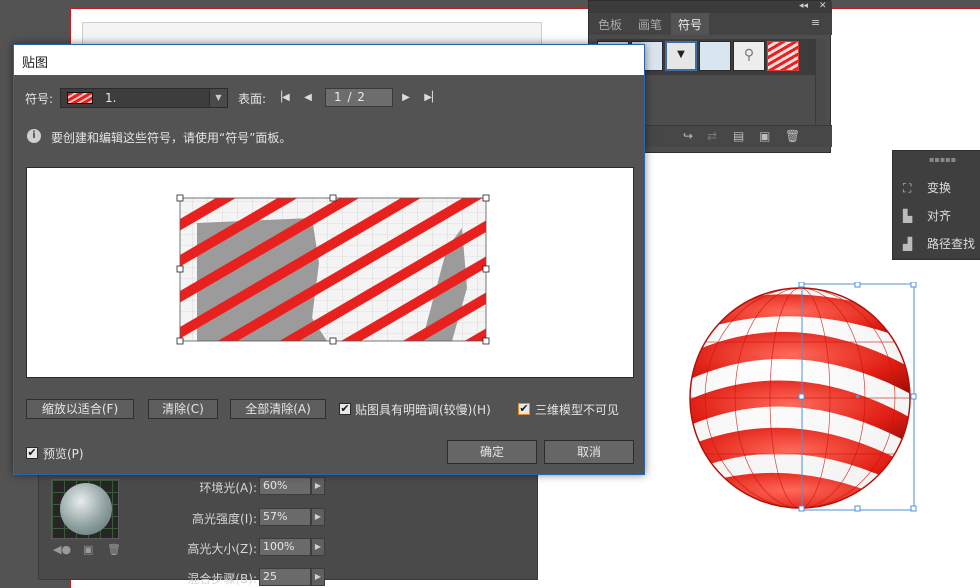  Describe the element at coordinates (111, 98) in the screenshot. I see `symbol-select-value: 1.` at that location.